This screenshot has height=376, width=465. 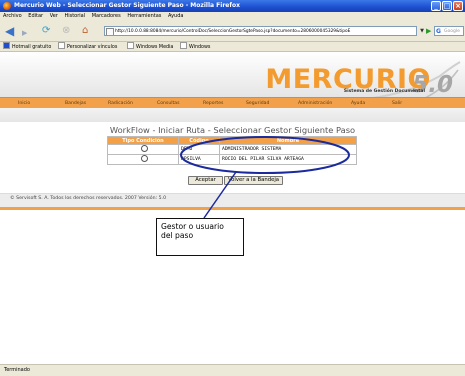 I want to click on callout-line-2: del paso, so click(x=177, y=235).